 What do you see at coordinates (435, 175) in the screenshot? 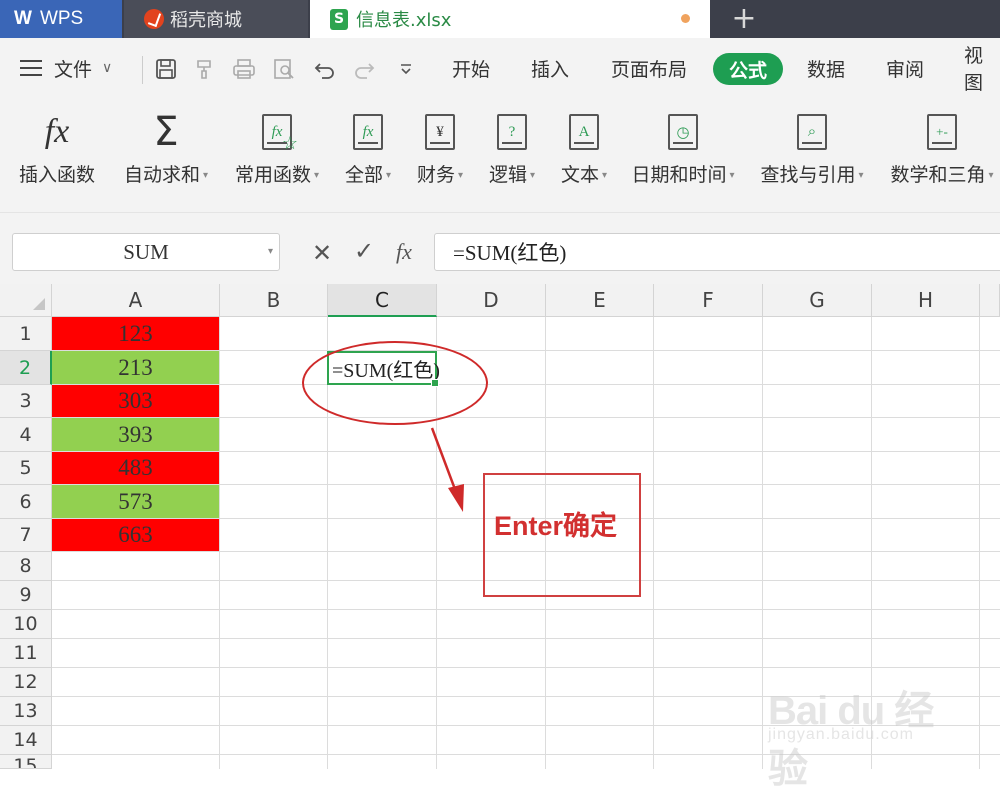
I see `ribbon-label: 财务` at bounding box center [435, 175].